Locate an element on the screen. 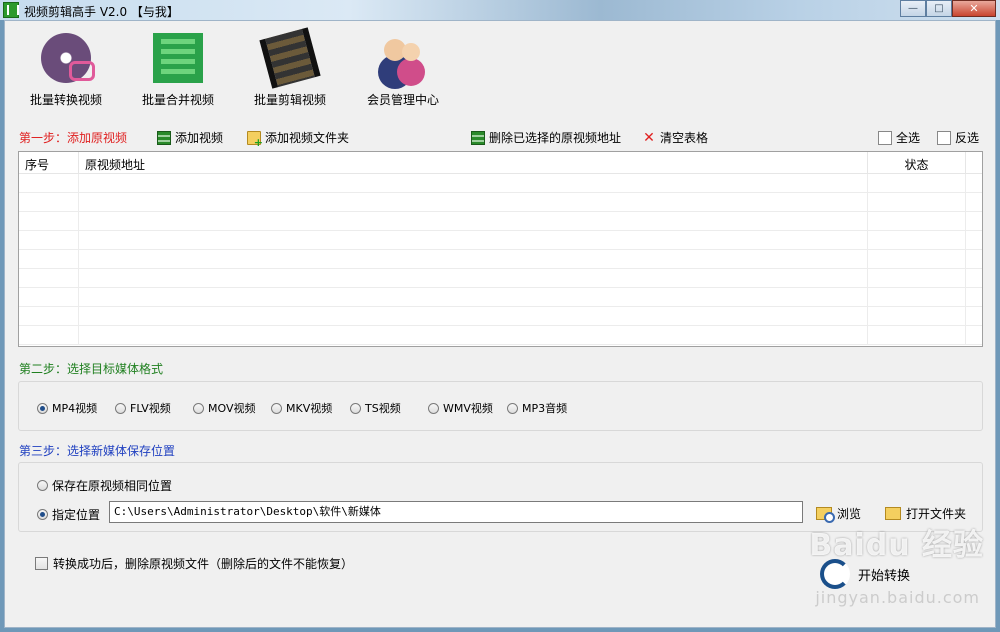  format-radio-mkv: MKV视频 is located at coordinates (301, 408).